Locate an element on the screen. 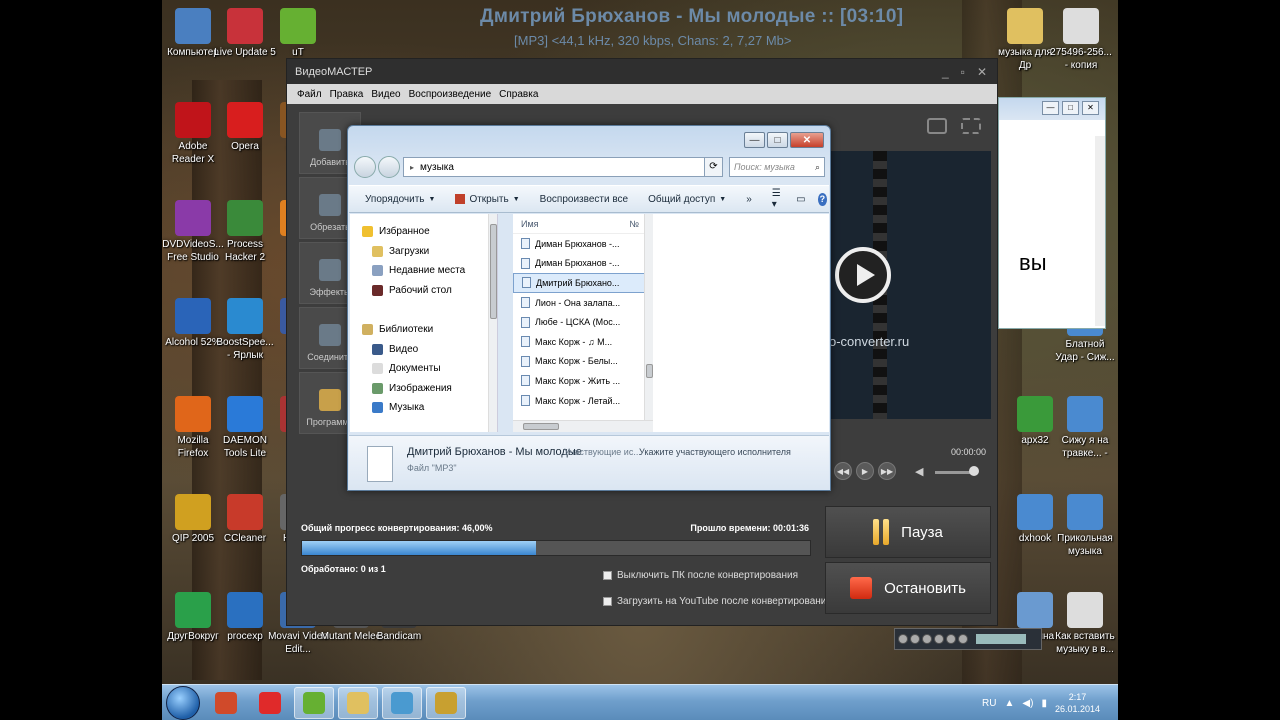 Image resolution: width=1280 pixels, height=720 pixels. desktop-icon: Прикольная музыка is located at coordinates (1085, 526).